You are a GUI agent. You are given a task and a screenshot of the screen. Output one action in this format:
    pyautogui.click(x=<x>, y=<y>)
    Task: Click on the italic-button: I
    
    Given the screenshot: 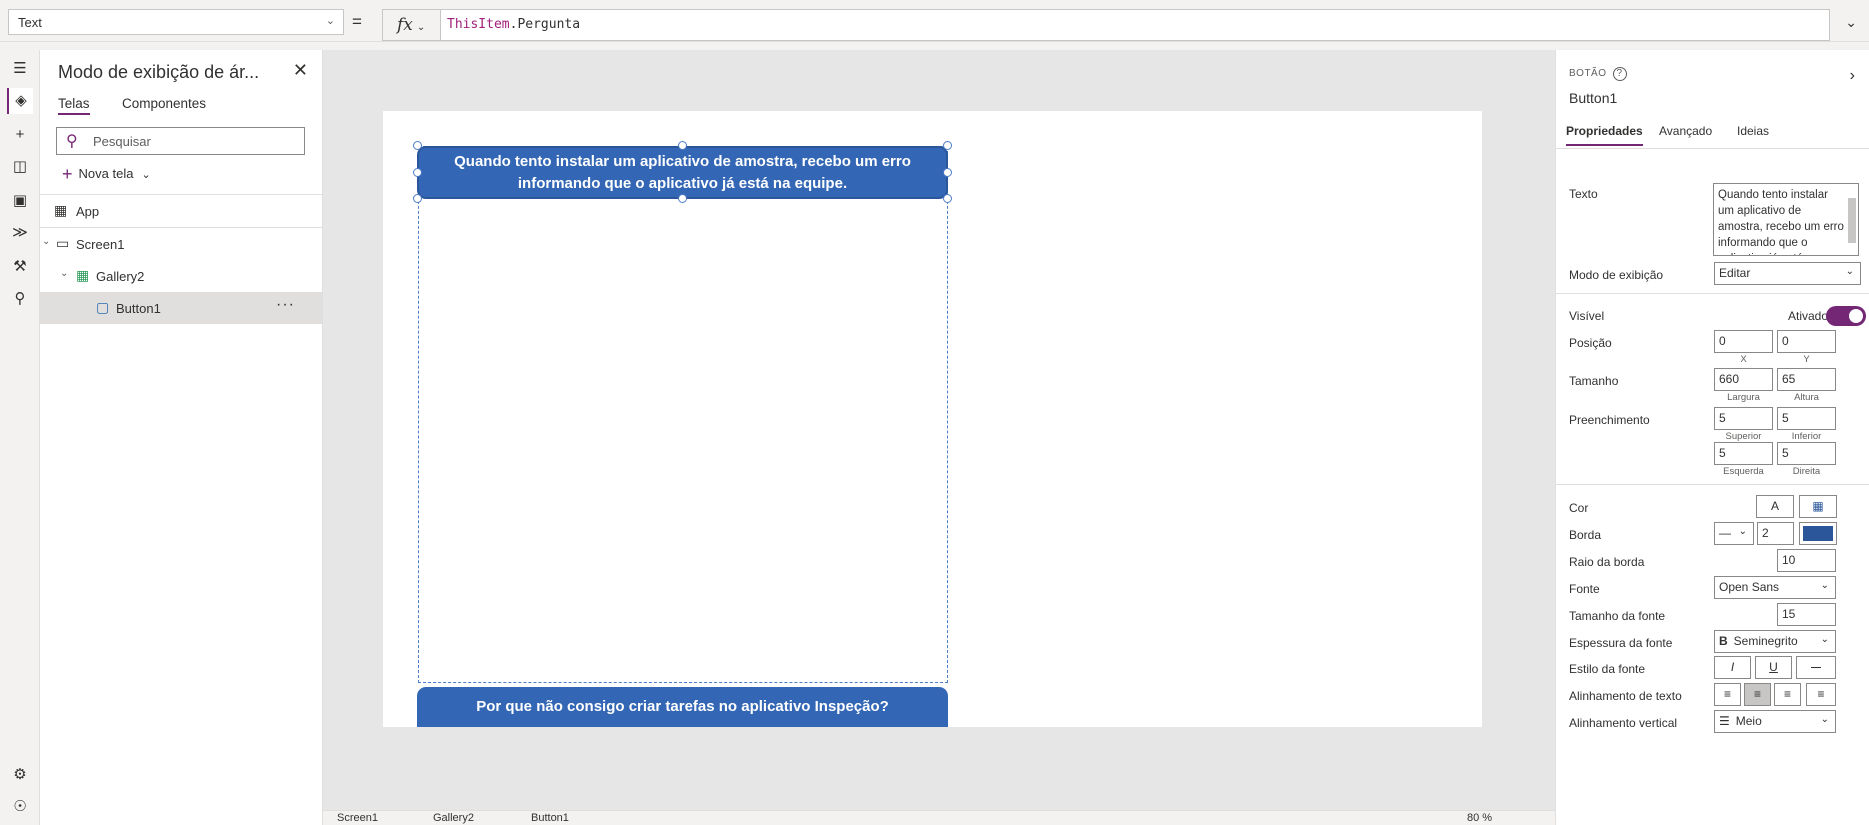 What is the action you would take?
    pyautogui.click(x=1732, y=667)
    